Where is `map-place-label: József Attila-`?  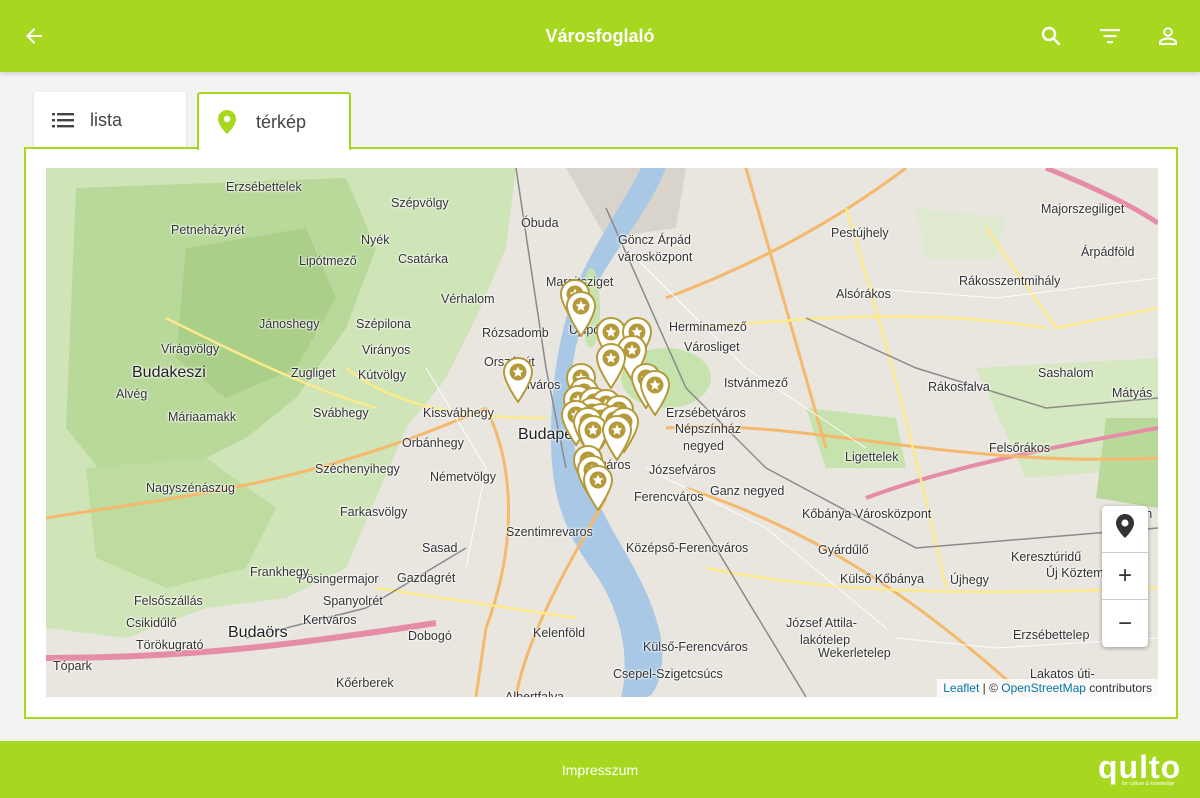
map-place-label: József Attila- is located at coordinates (821, 623).